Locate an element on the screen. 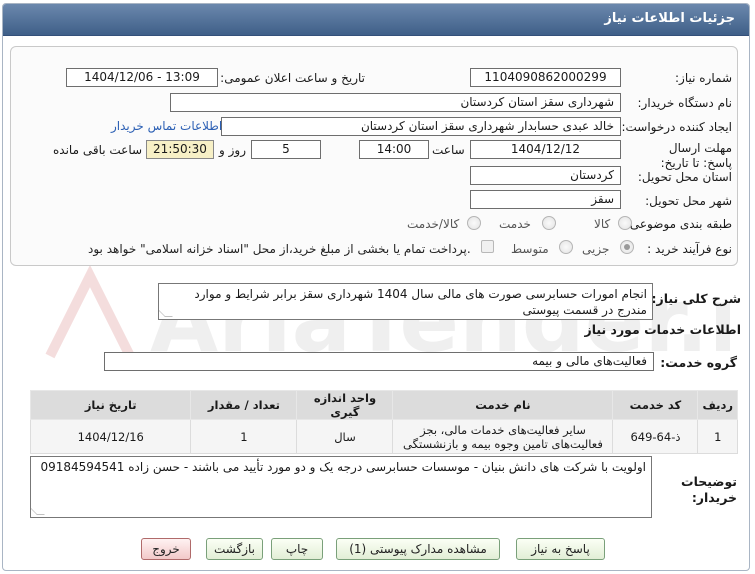 This screenshot has width=755, height=574. row-index: 1 is located at coordinates (717, 436).